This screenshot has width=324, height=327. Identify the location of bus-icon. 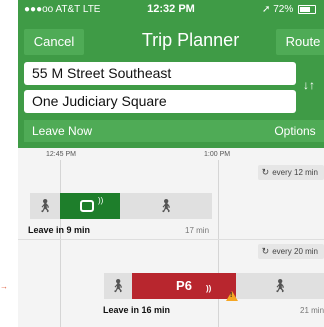
(87, 206).